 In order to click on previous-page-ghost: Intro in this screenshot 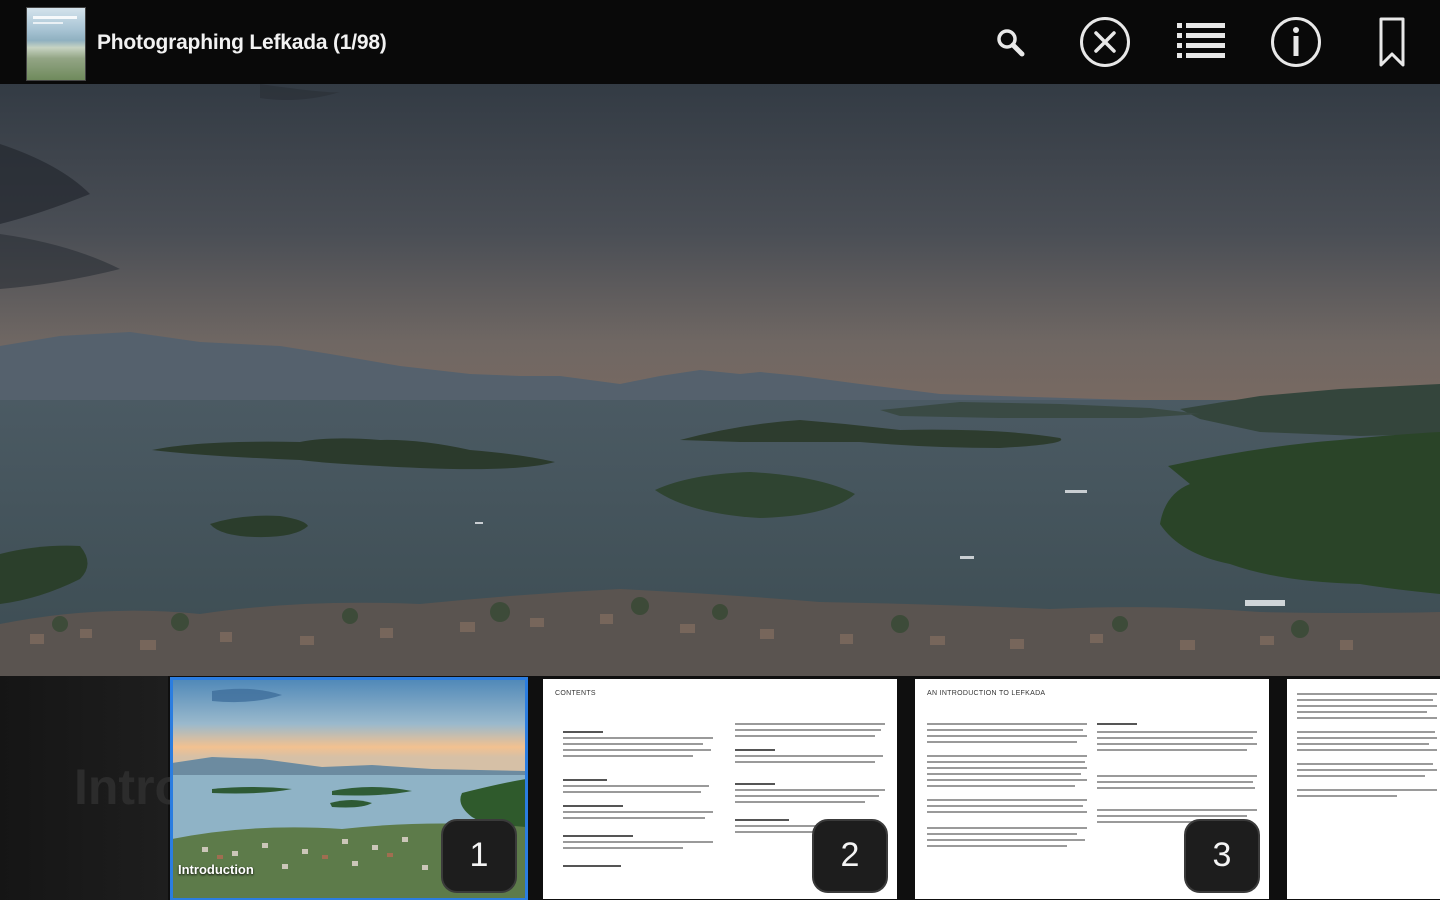, I will do `click(92, 788)`.